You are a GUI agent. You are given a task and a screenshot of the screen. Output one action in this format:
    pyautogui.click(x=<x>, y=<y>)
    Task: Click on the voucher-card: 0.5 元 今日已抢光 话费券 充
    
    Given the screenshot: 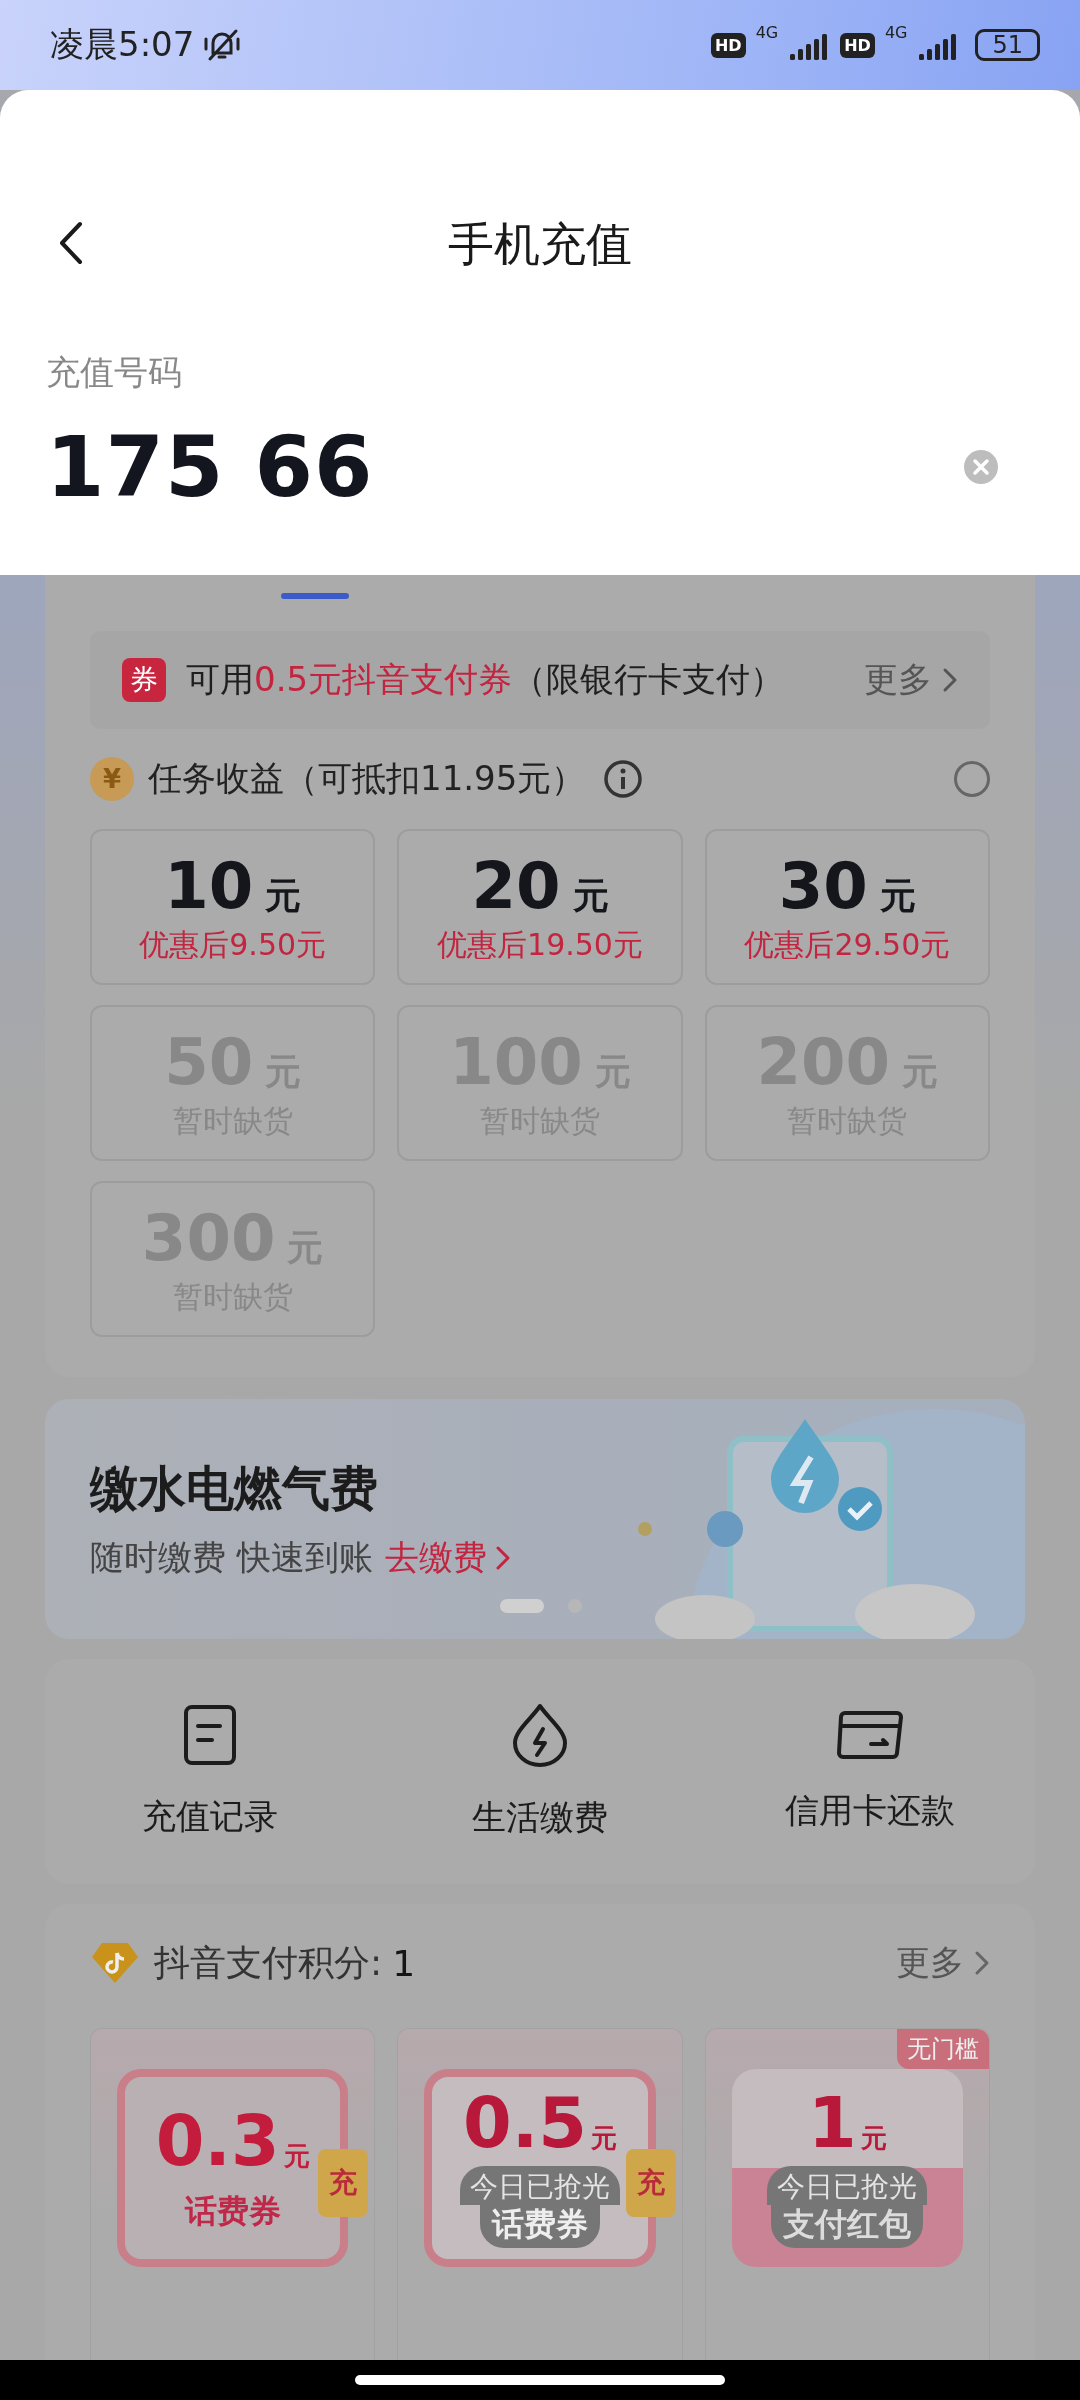 What is the action you would take?
    pyautogui.click(x=540, y=2194)
    